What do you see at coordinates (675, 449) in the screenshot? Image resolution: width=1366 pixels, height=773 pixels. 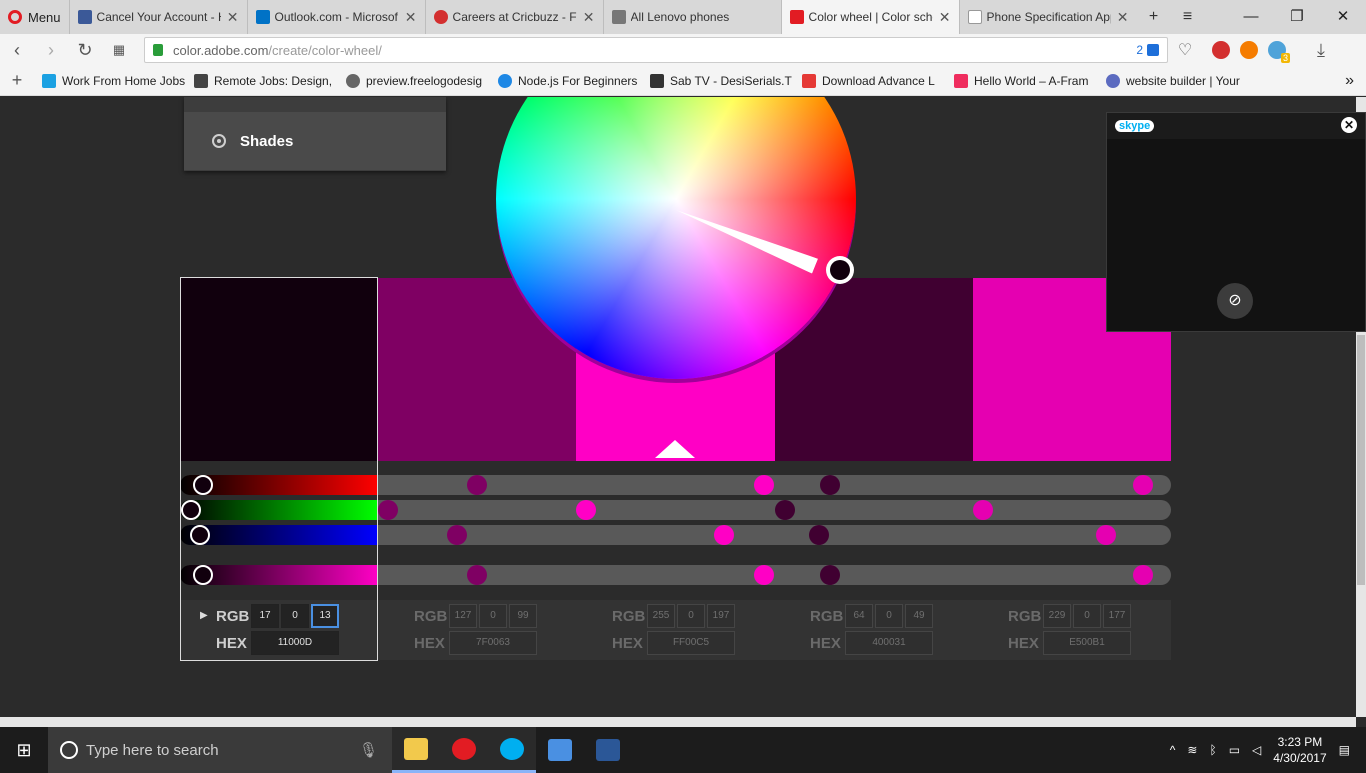 I see `base-color-marker-icon` at bounding box center [675, 449].